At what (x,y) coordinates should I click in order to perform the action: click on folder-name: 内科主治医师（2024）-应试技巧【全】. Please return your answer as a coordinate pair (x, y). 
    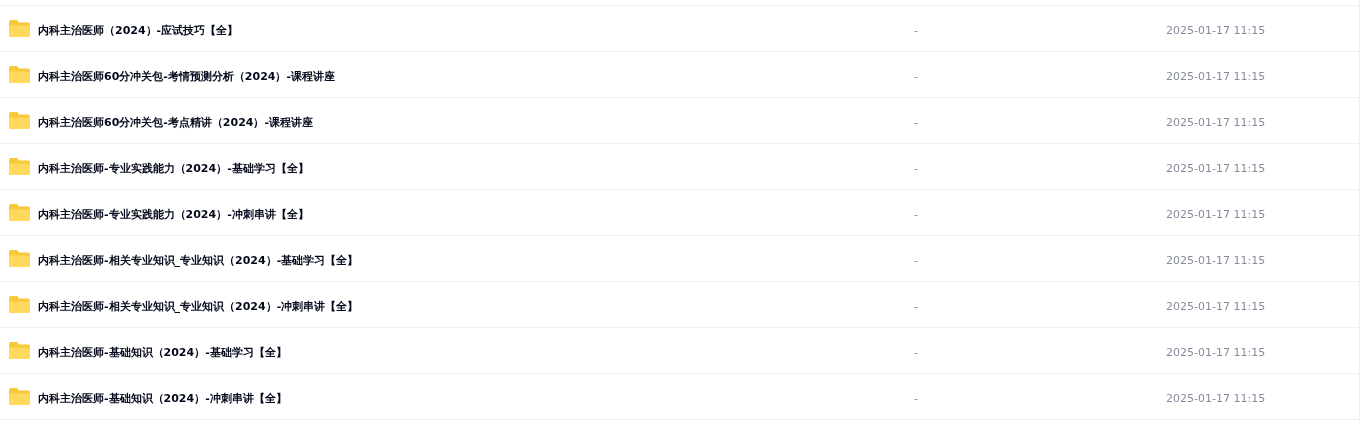
    Looking at the image, I should click on (138, 30).